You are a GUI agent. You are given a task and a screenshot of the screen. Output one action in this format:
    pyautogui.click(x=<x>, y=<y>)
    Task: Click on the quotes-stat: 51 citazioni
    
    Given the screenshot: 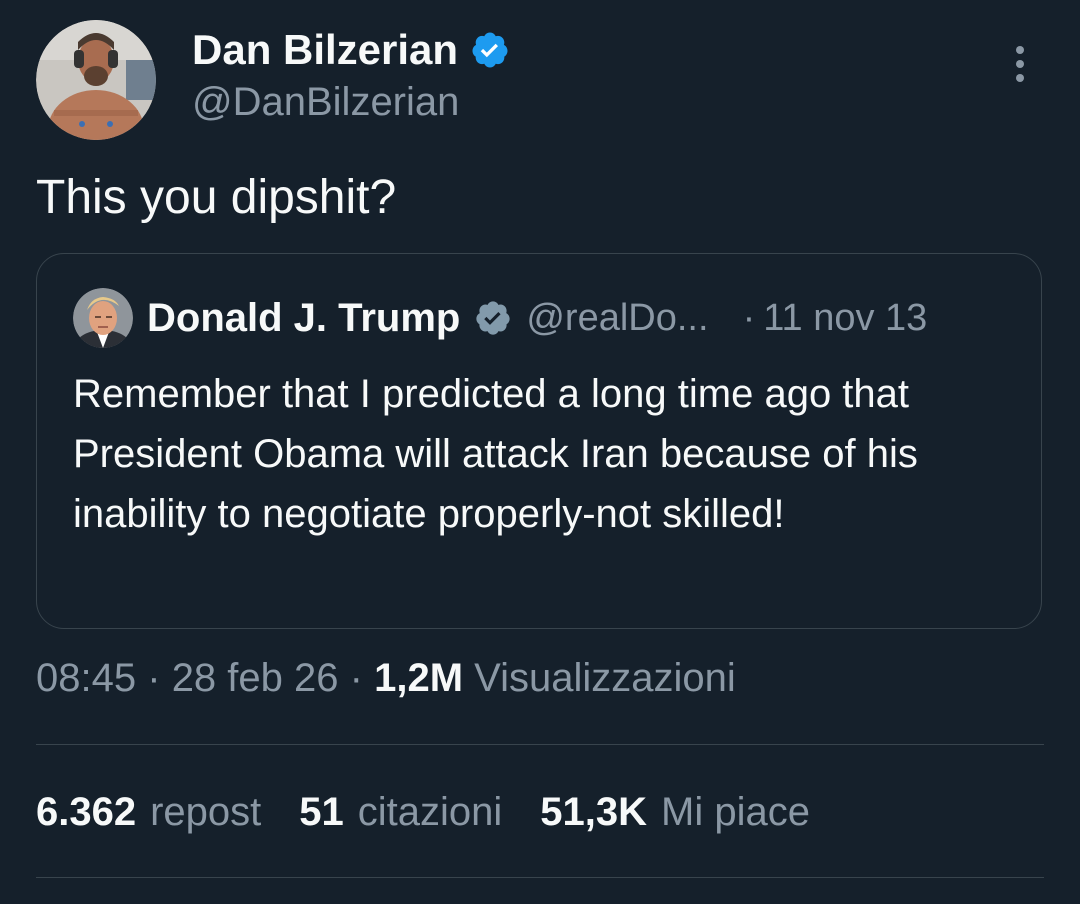 What is the action you would take?
    pyautogui.click(x=400, y=812)
    